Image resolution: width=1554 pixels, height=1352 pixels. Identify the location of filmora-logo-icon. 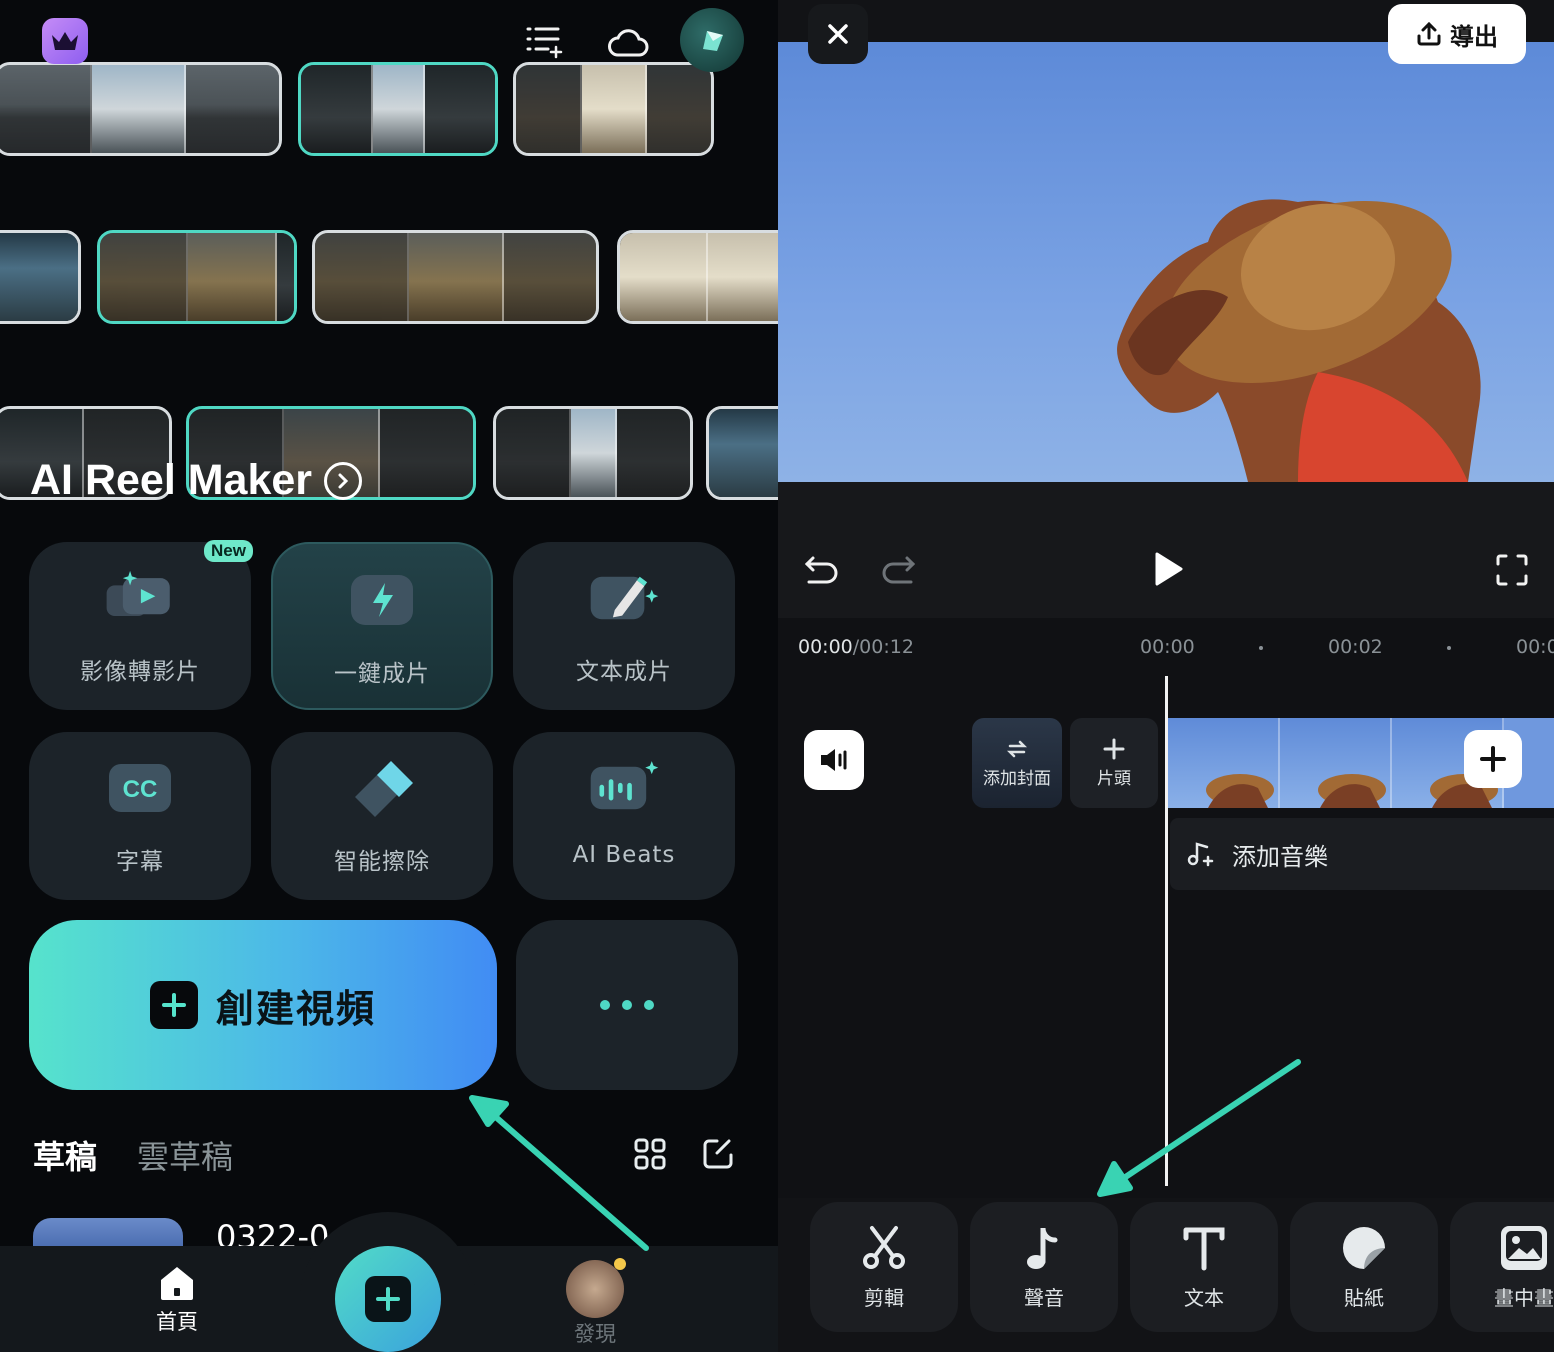
(713, 41).